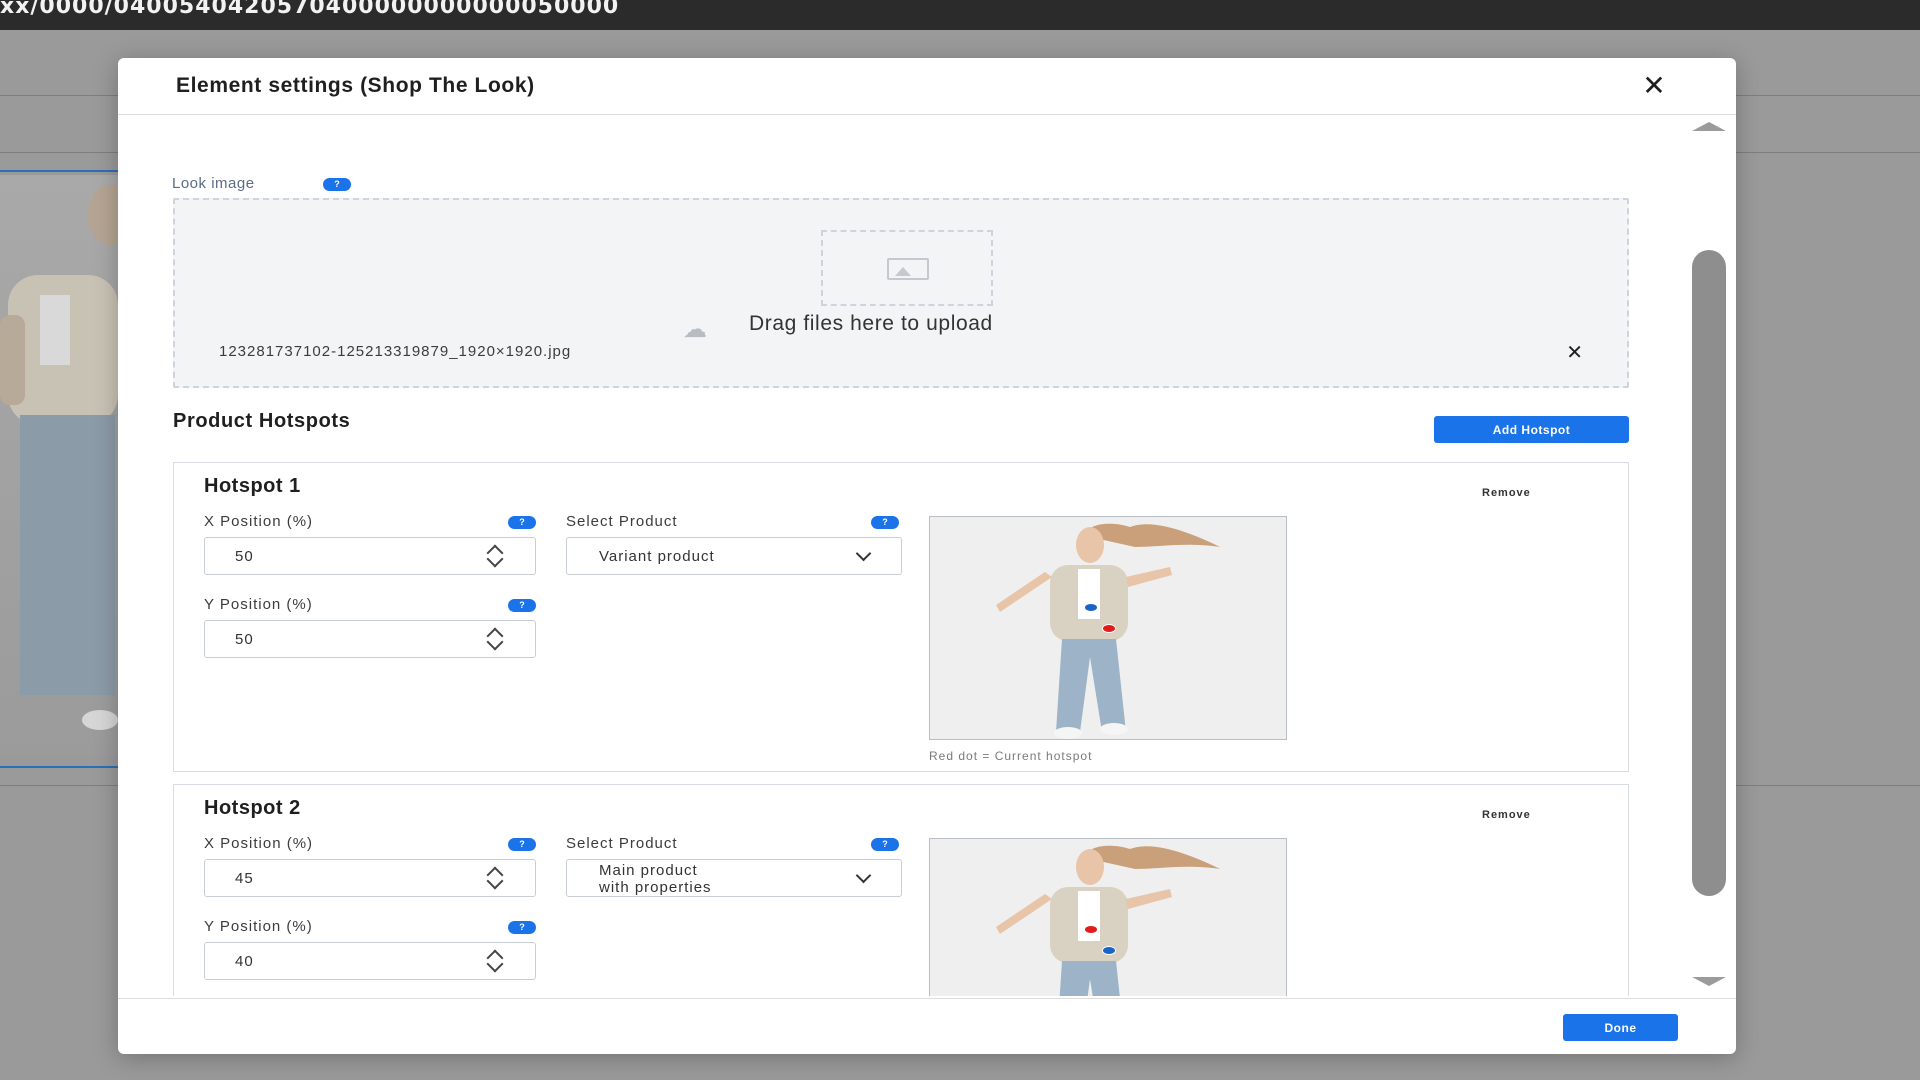 The height and width of the screenshot is (1080, 1920). What do you see at coordinates (927, 86) in the screenshot?
I see `modal-header: Element settings (Shop The Look) ✕` at bounding box center [927, 86].